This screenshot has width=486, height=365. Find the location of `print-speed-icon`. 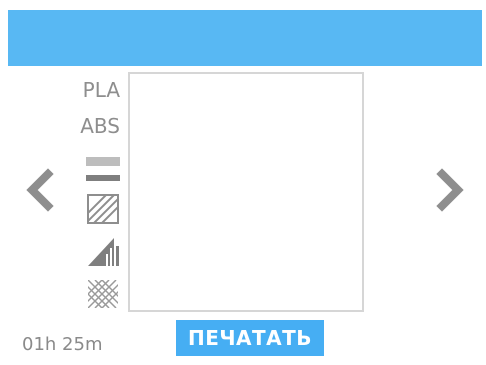

print-speed-icon is located at coordinates (103, 252).